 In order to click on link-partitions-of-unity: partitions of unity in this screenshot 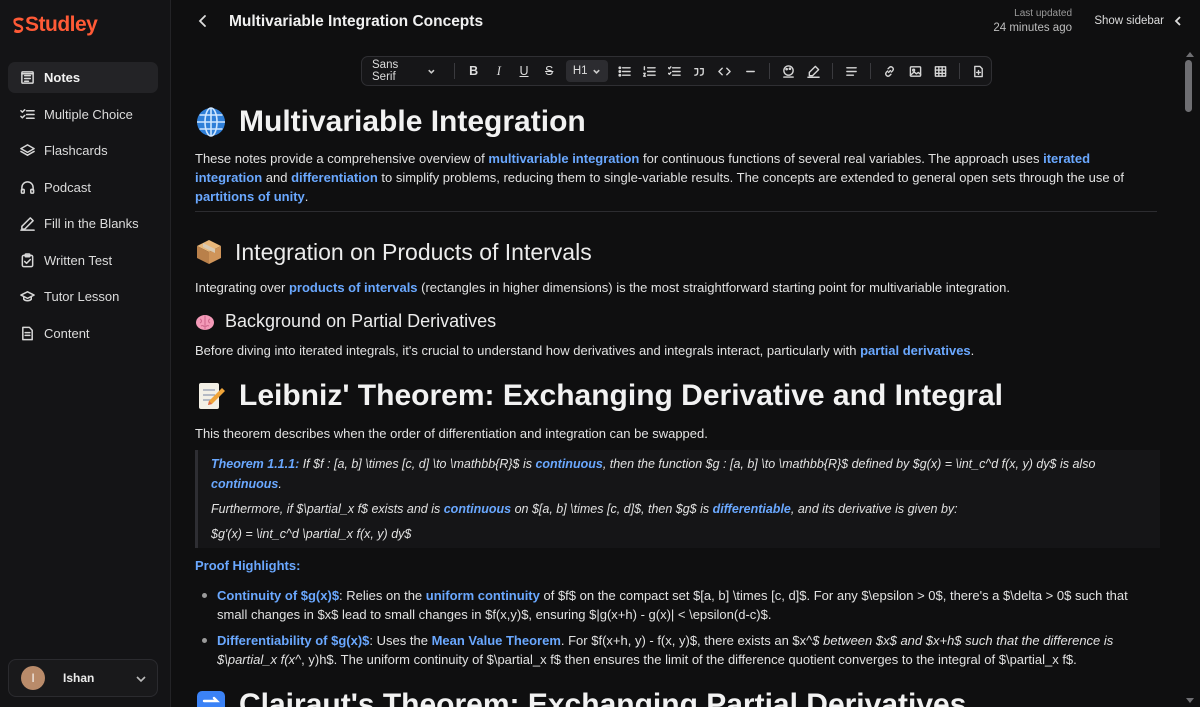, I will do `click(250, 196)`.